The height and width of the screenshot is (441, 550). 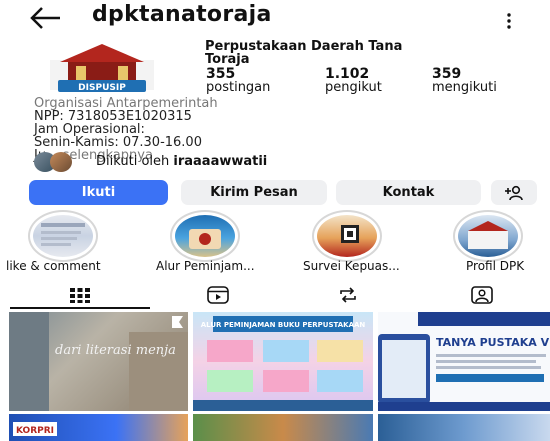 What do you see at coordinates (115, 350) in the screenshot?
I see `post-caption: dari literasi menja` at bounding box center [115, 350].